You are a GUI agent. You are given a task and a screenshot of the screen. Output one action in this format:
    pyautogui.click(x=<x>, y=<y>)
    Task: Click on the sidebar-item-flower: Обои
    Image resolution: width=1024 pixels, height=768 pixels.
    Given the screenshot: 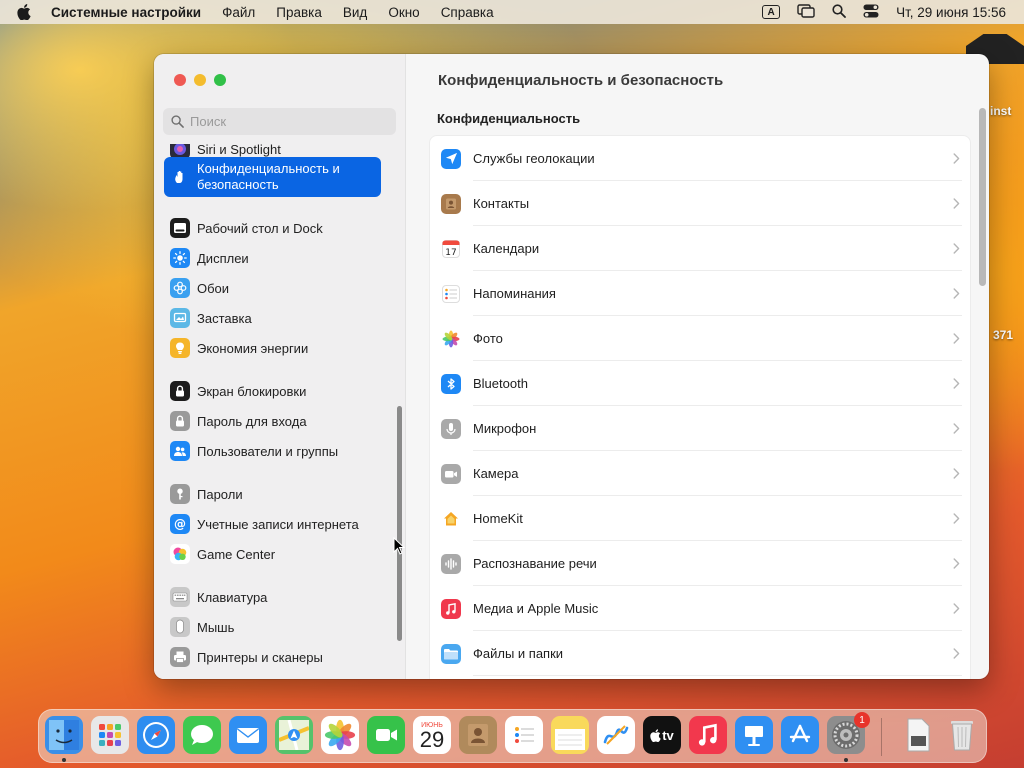 What is the action you would take?
    pyautogui.click(x=272, y=288)
    